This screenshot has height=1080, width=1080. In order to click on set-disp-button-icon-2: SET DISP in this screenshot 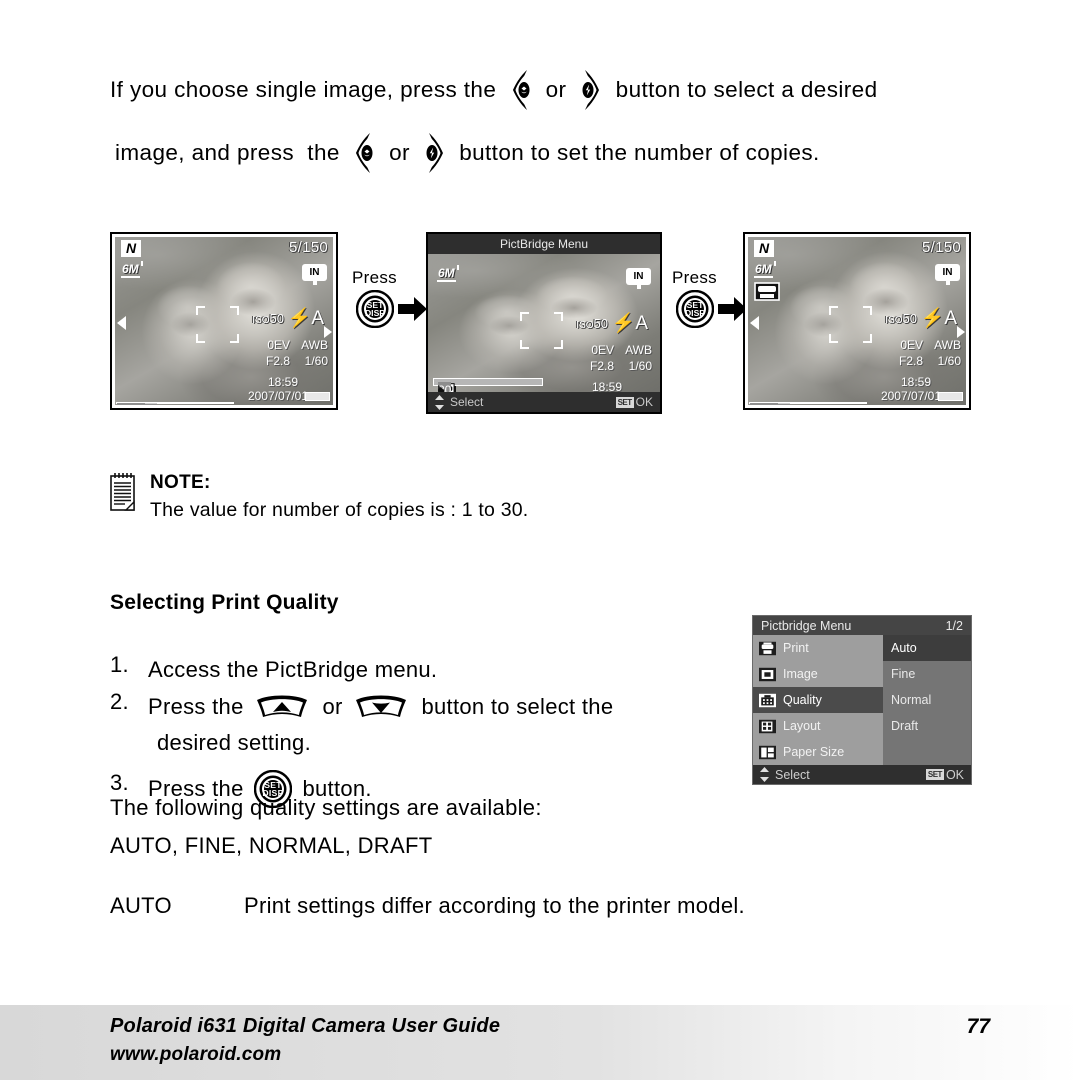, I will do `click(695, 309)`.